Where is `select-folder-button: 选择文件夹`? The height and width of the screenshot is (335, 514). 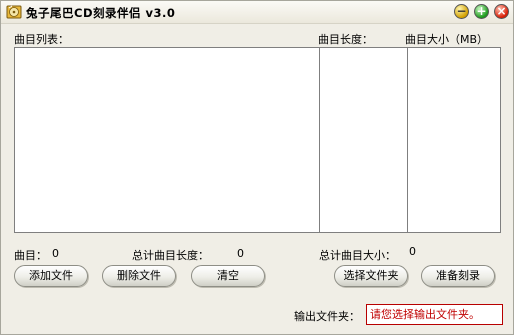 select-folder-button: 选择文件夹 is located at coordinates (371, 276).